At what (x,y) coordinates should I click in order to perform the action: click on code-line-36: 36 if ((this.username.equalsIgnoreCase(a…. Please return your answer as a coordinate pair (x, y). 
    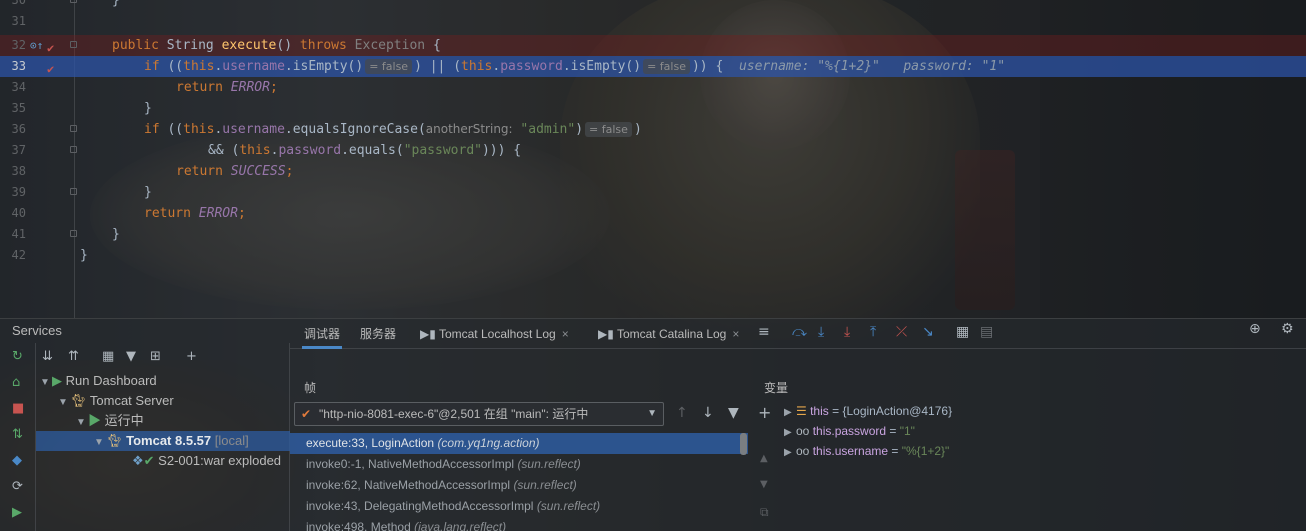
    Looking at the image, I should click on (653, 129).